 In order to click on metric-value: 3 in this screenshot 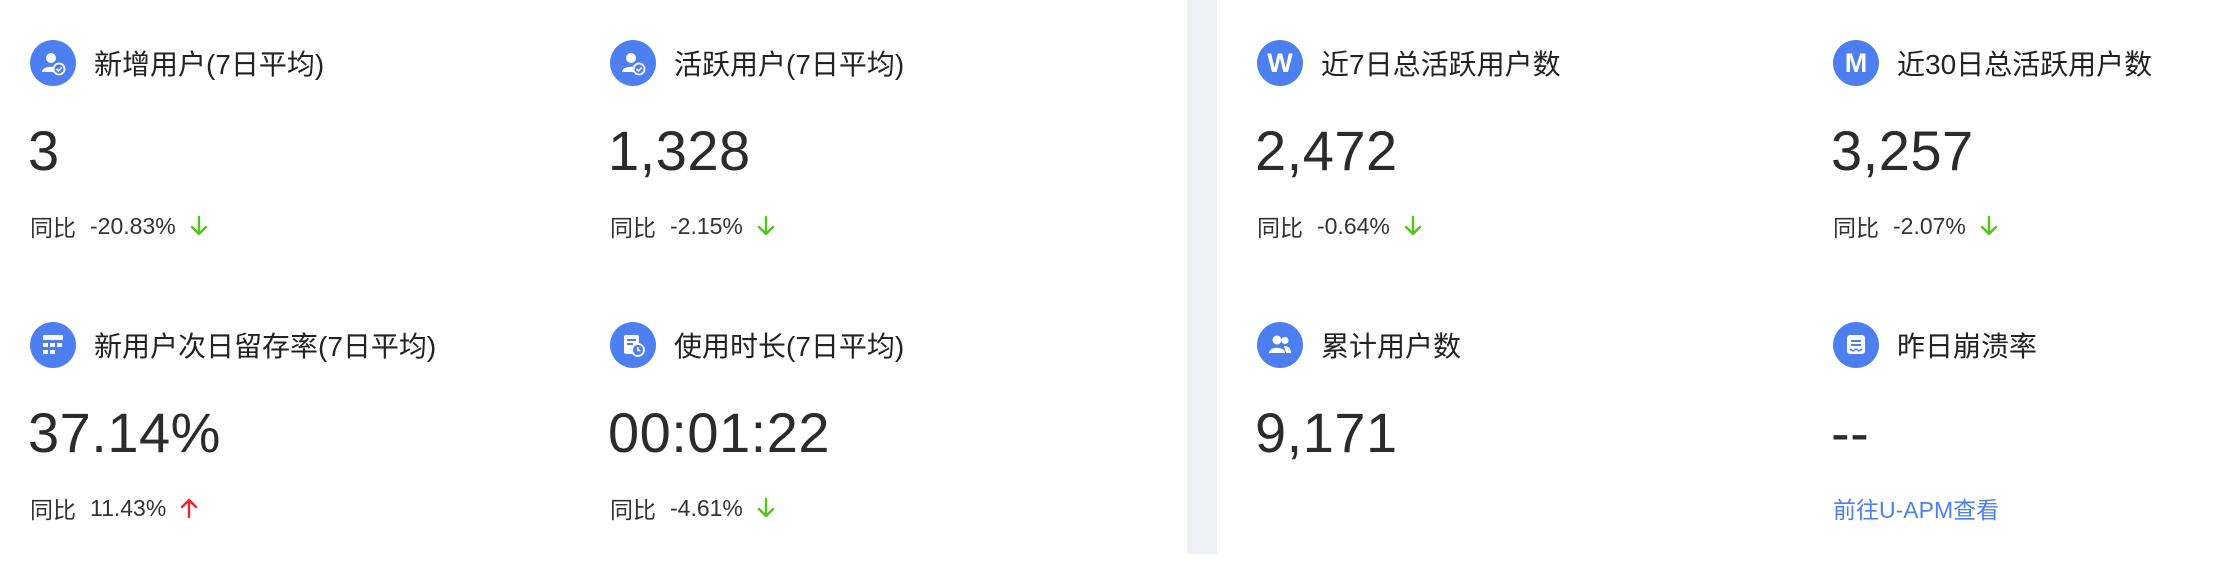, I will do `click(44, 150)`.